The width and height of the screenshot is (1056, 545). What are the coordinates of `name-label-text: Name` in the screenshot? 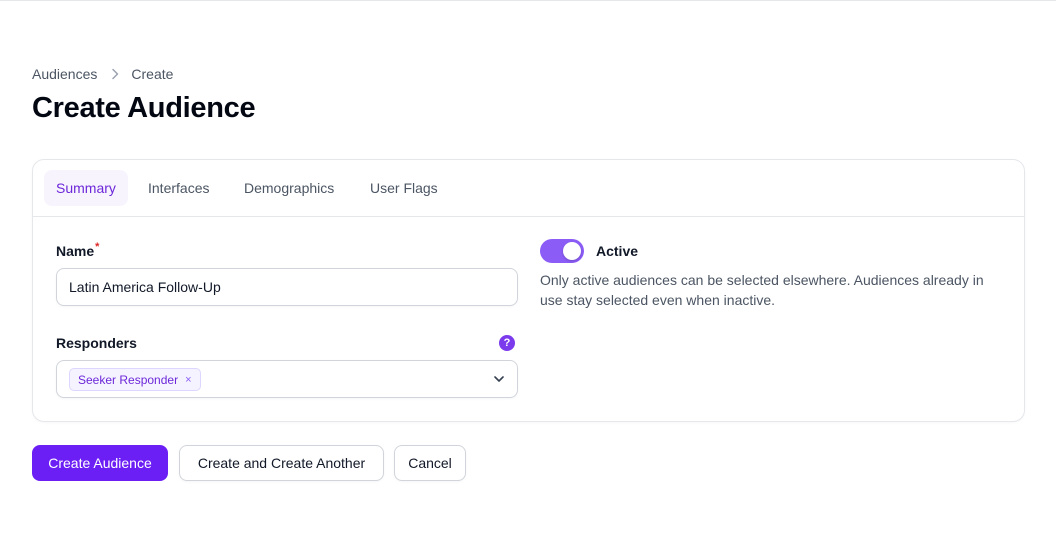 It's located at (75, 251).